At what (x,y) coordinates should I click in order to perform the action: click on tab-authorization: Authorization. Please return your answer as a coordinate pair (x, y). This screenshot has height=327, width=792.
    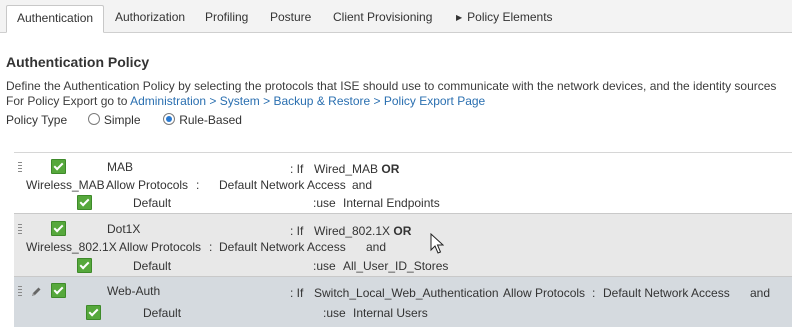
    Looking at the image, I should click on (150, 19).